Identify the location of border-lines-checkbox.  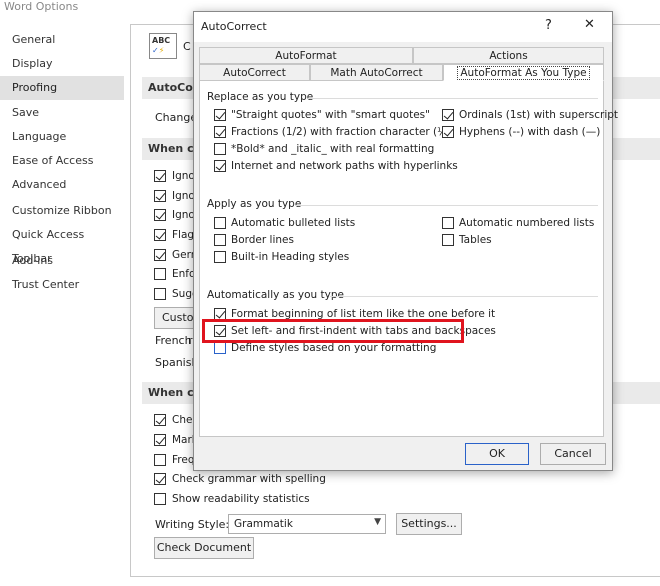
(220, 240).